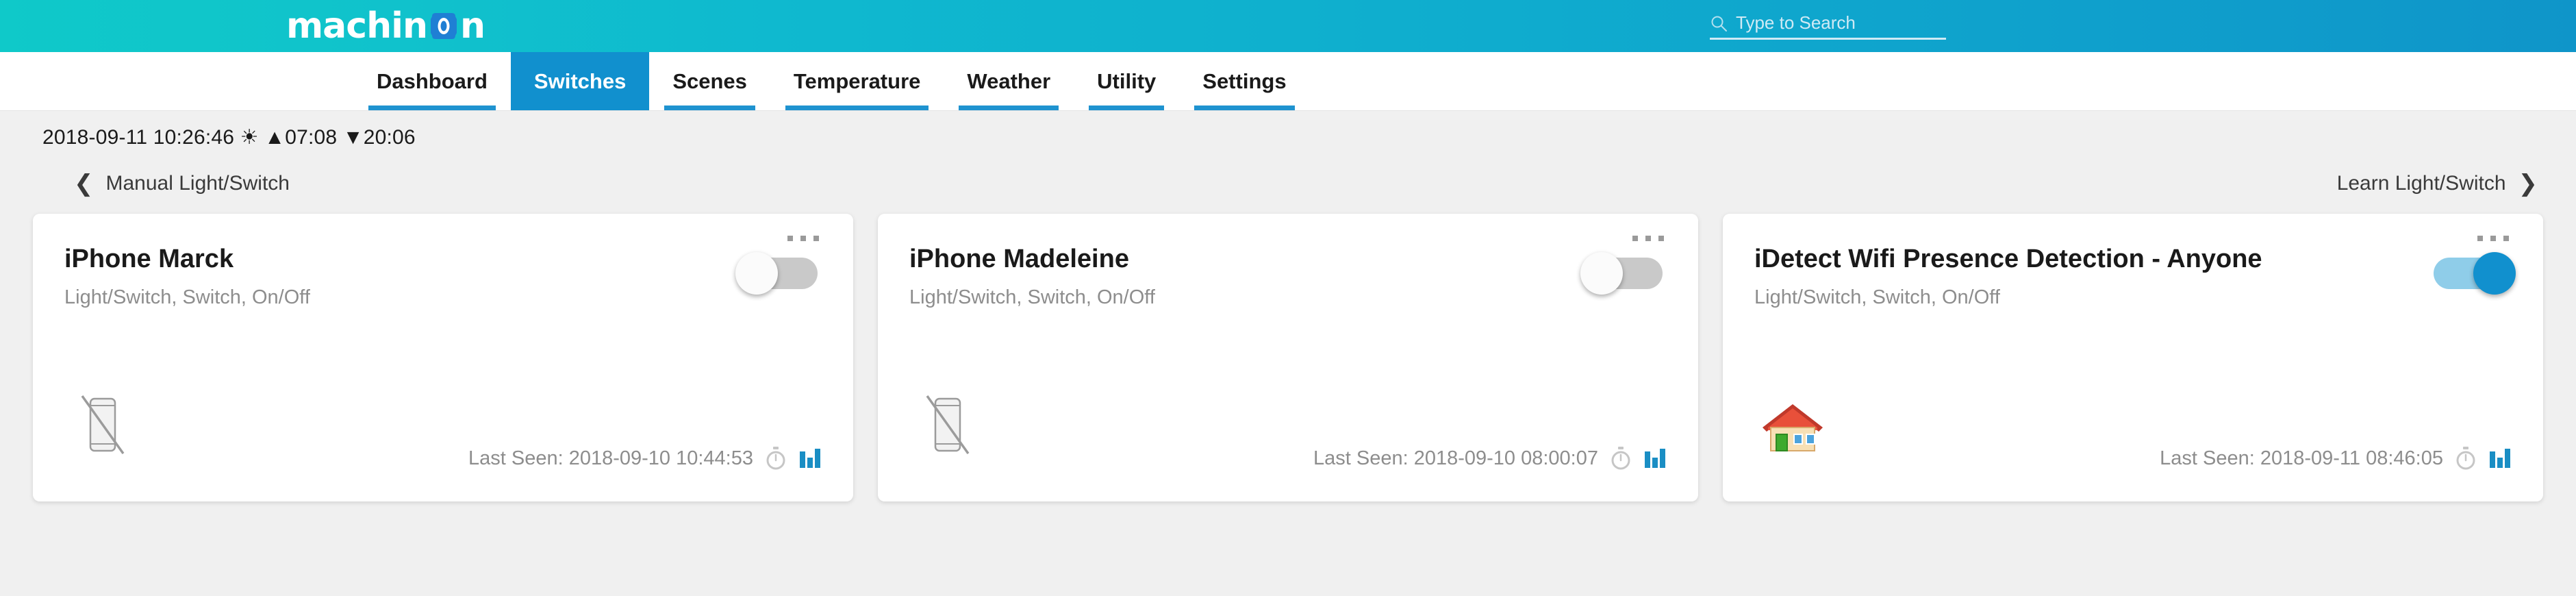 The width and height of the screenshot is (2576, 596). I want to click on status-bar: 2018-09-11 10:26:46 ☀ ▲07:08 ▼20:06, so click(1288, 137).